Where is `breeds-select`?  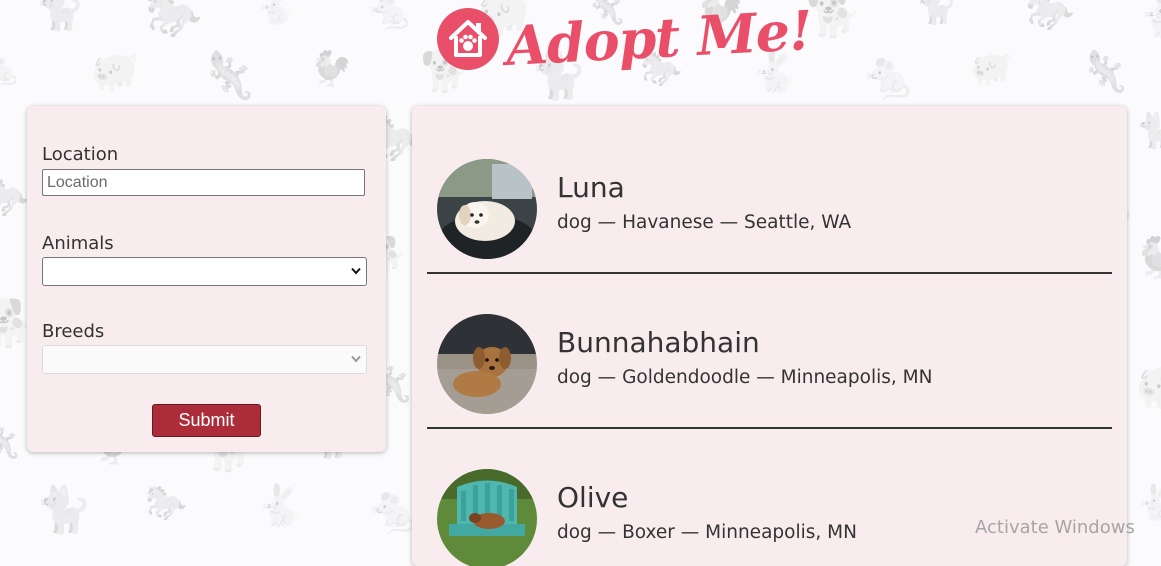 breeds-select is located at coordinates (204, 359).